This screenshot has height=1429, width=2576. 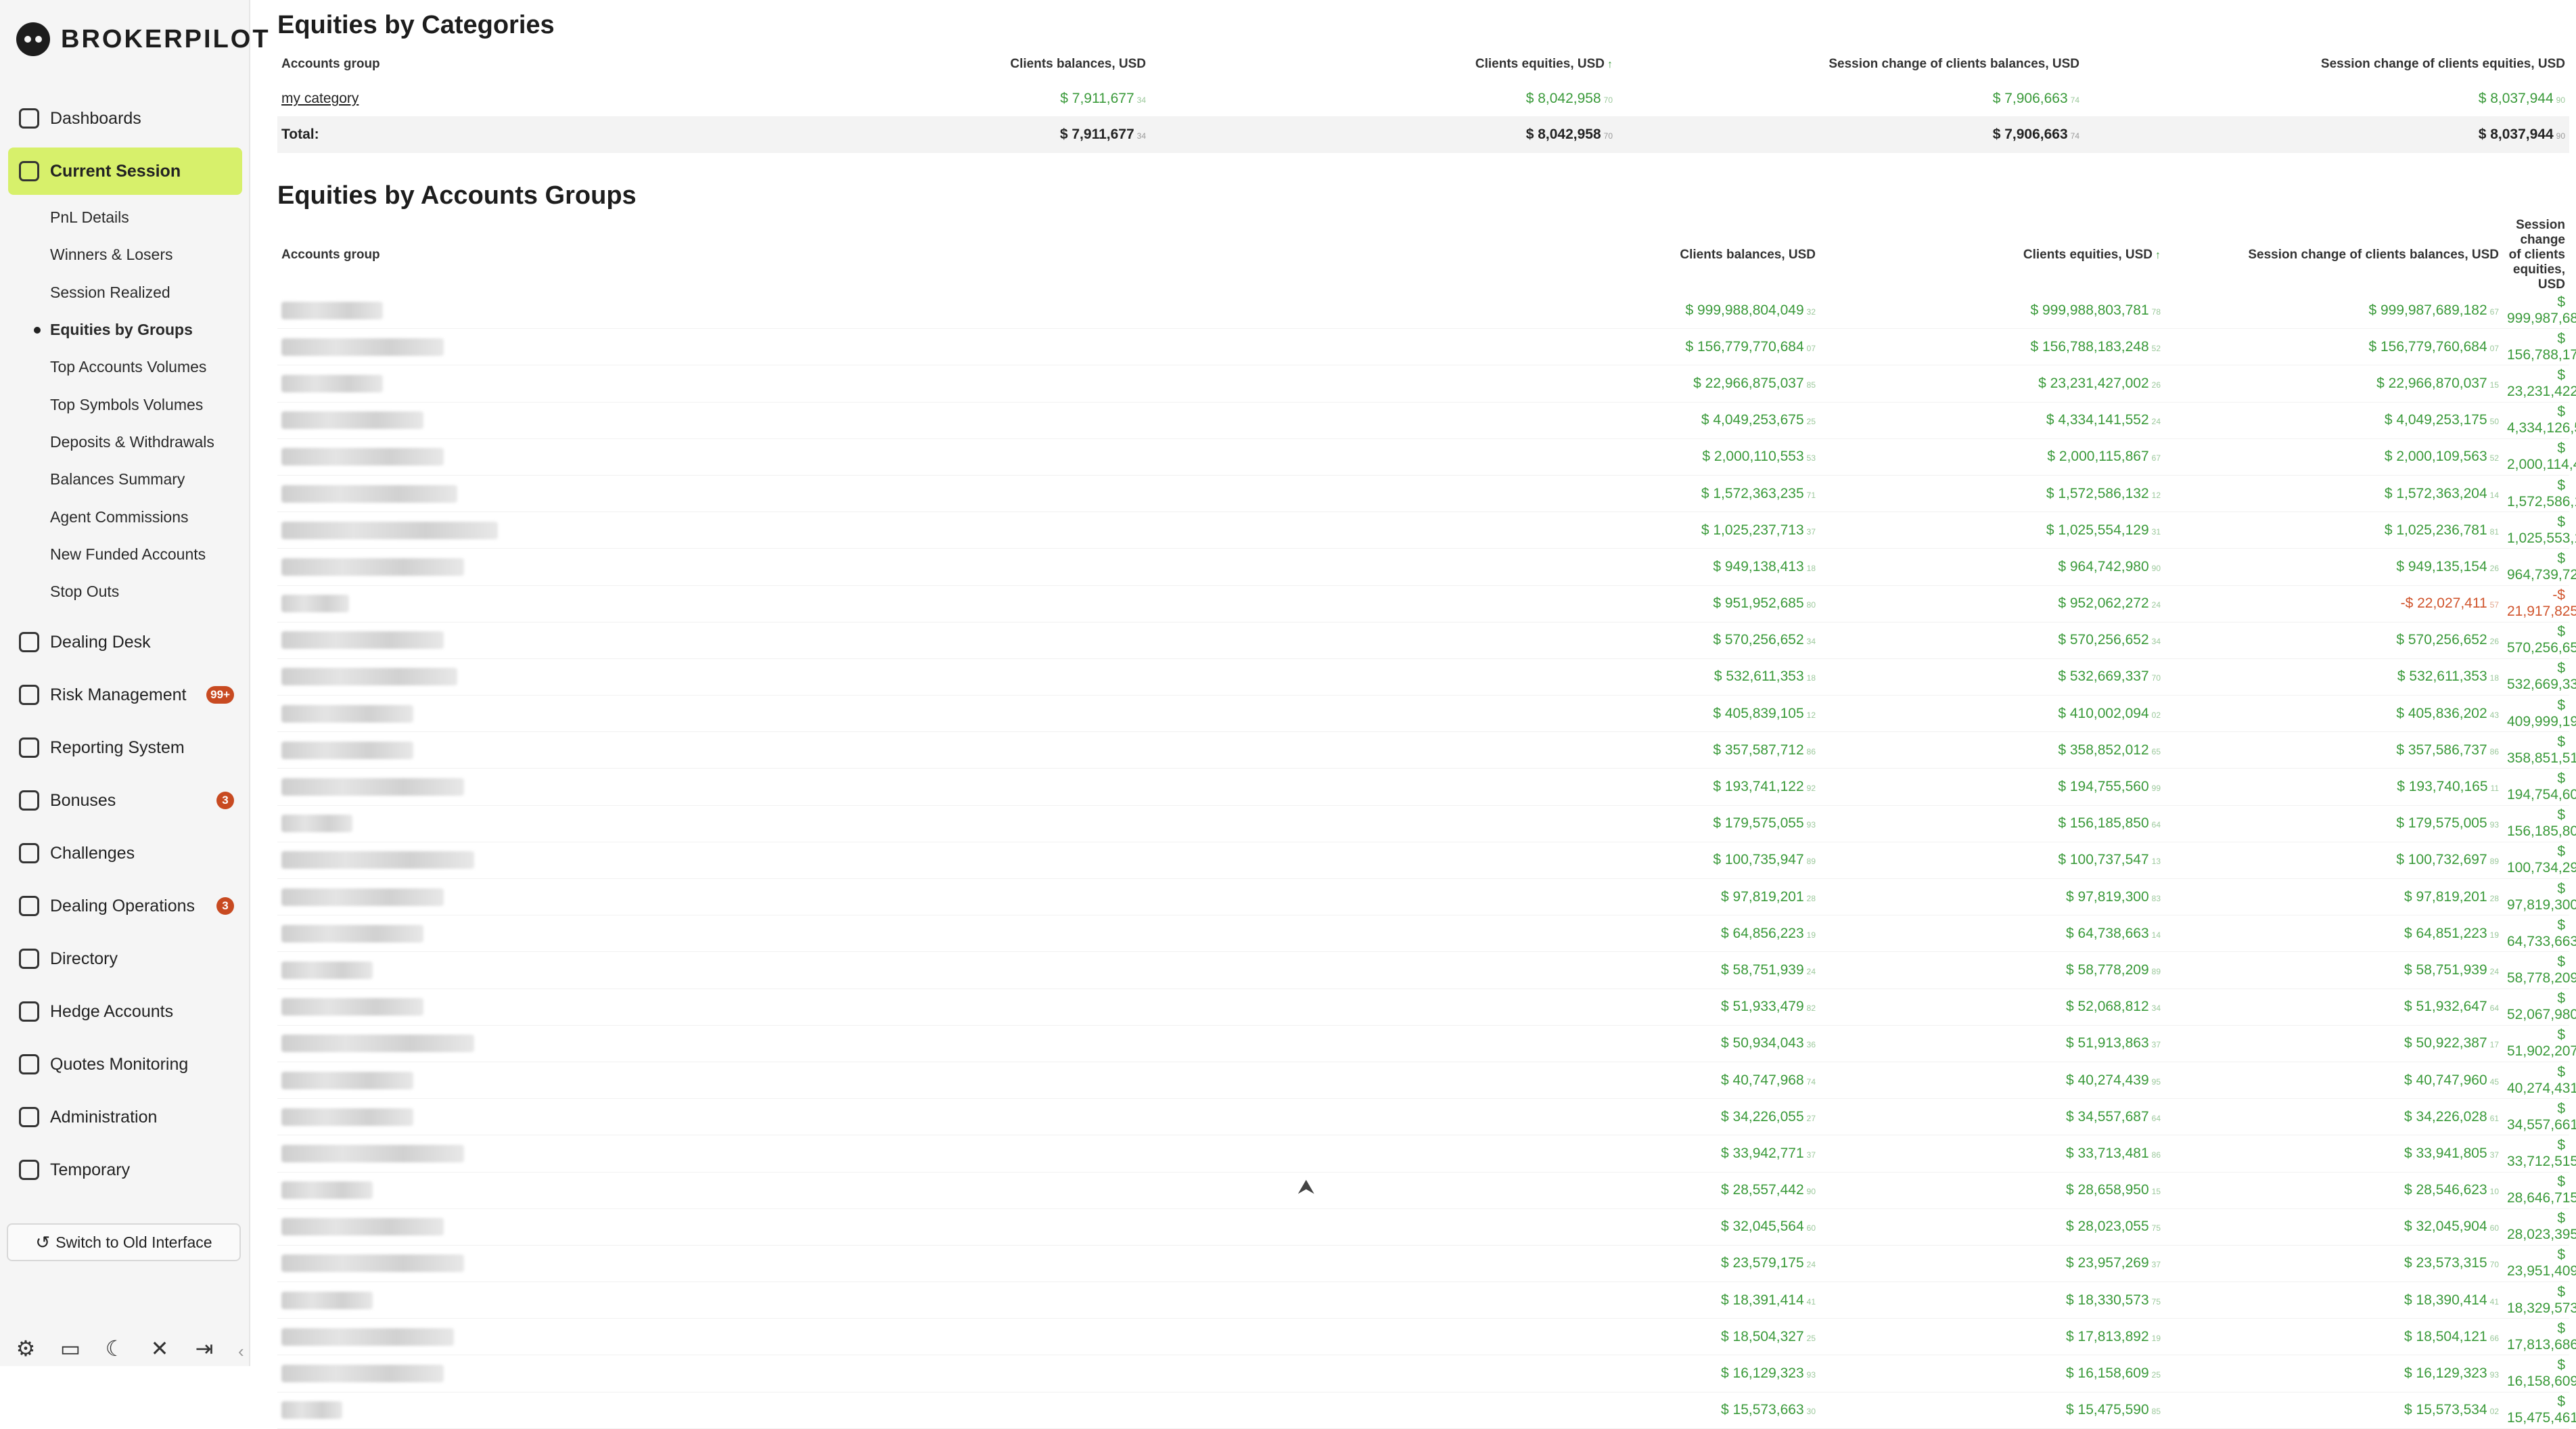 What do you see at coordinates (138, 330) in the screenshot?
I see `submenu-item-equities-by-groups: Equities by Groups` at bounding box center [138, 330].